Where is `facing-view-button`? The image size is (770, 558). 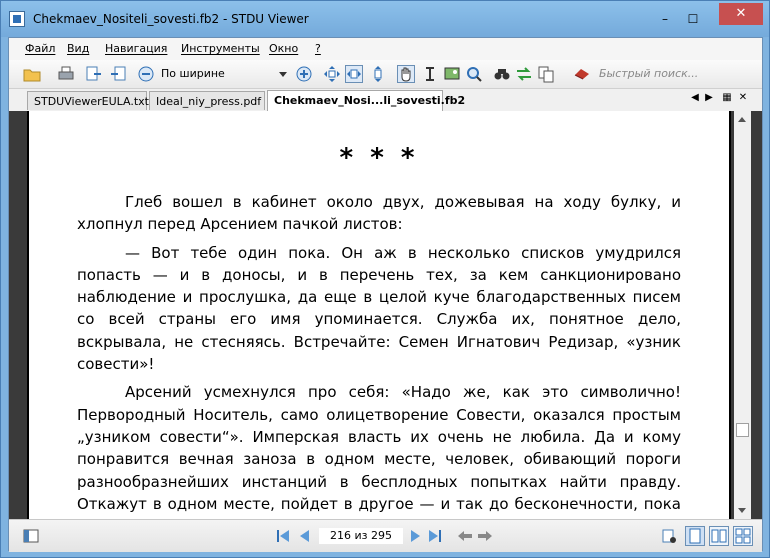
facing-view-button is located at coordinates (719, 536).